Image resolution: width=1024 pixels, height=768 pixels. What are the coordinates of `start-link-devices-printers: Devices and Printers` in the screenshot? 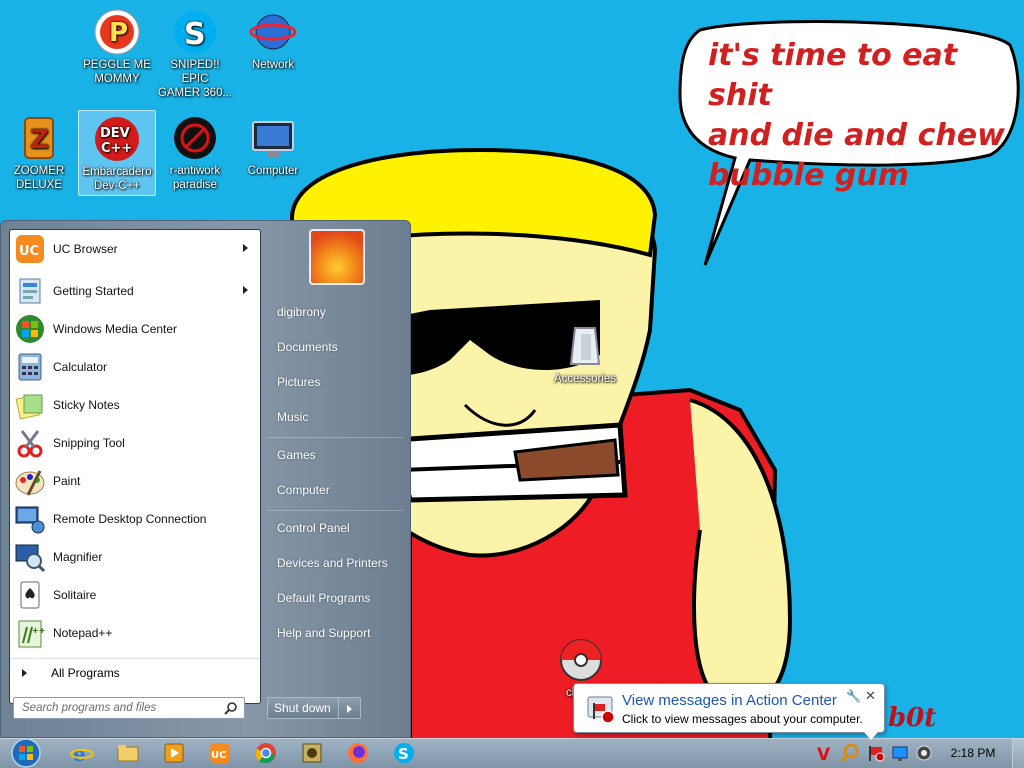 It's located at (335, 563).